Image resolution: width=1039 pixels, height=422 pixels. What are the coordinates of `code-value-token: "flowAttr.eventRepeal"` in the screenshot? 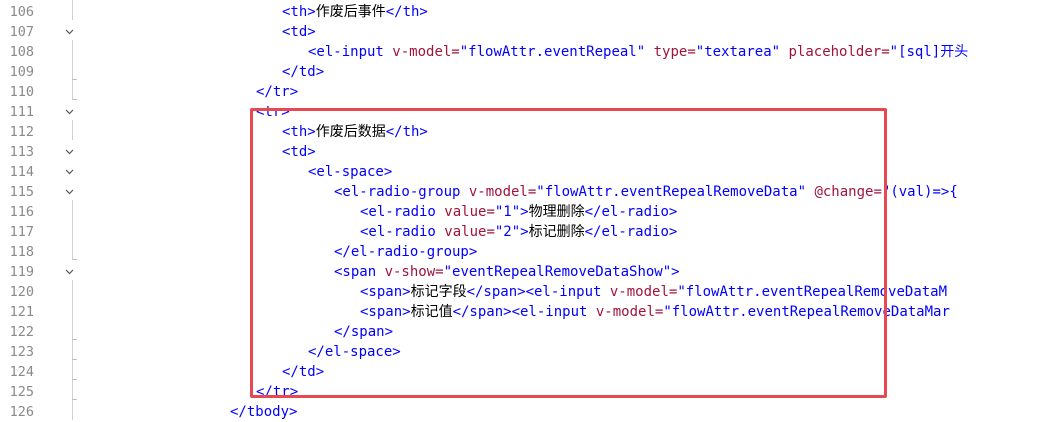 It's located at (556, 52).